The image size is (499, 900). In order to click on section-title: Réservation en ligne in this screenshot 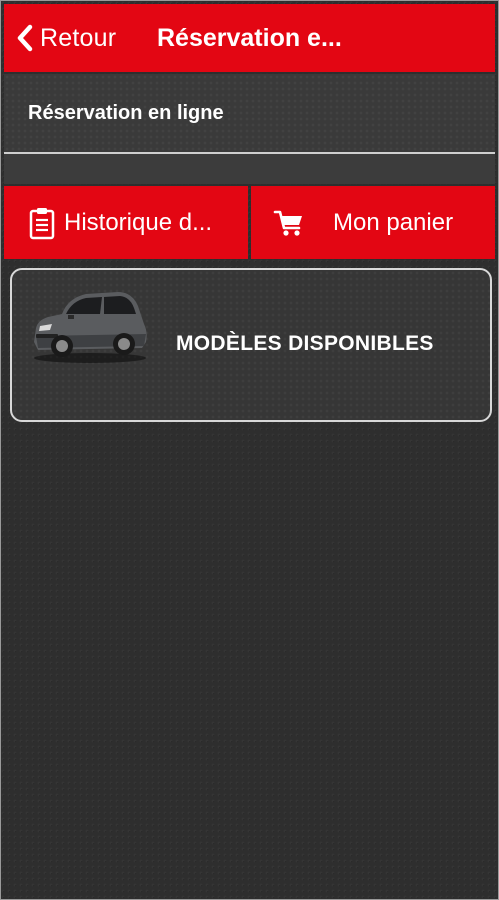, I will do `click(126, 113)`.